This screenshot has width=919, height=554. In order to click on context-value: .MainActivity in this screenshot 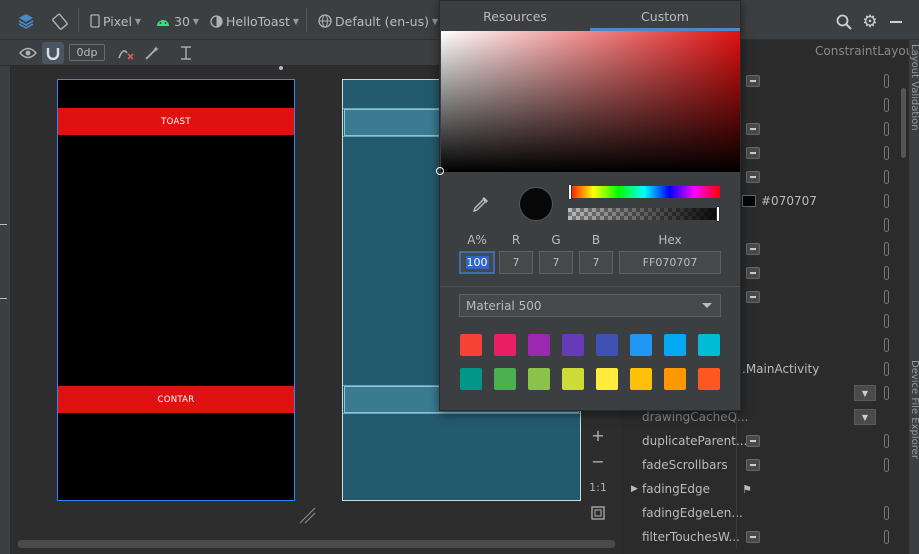, I will do `click(780, 369)`.